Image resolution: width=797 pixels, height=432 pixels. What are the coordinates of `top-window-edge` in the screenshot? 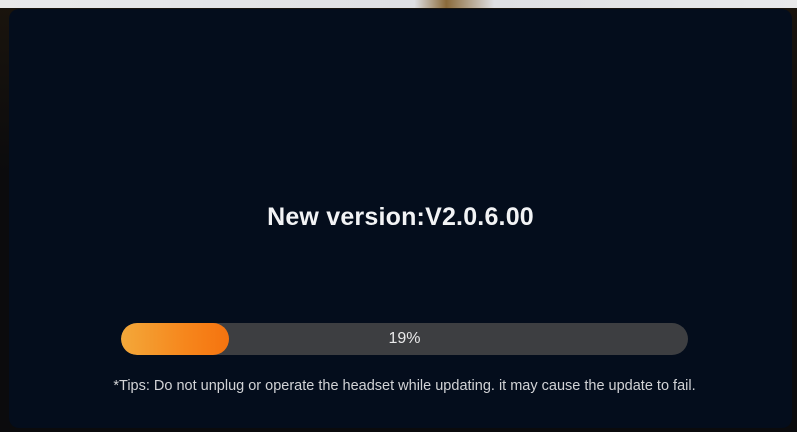 It's located at (398, 4).